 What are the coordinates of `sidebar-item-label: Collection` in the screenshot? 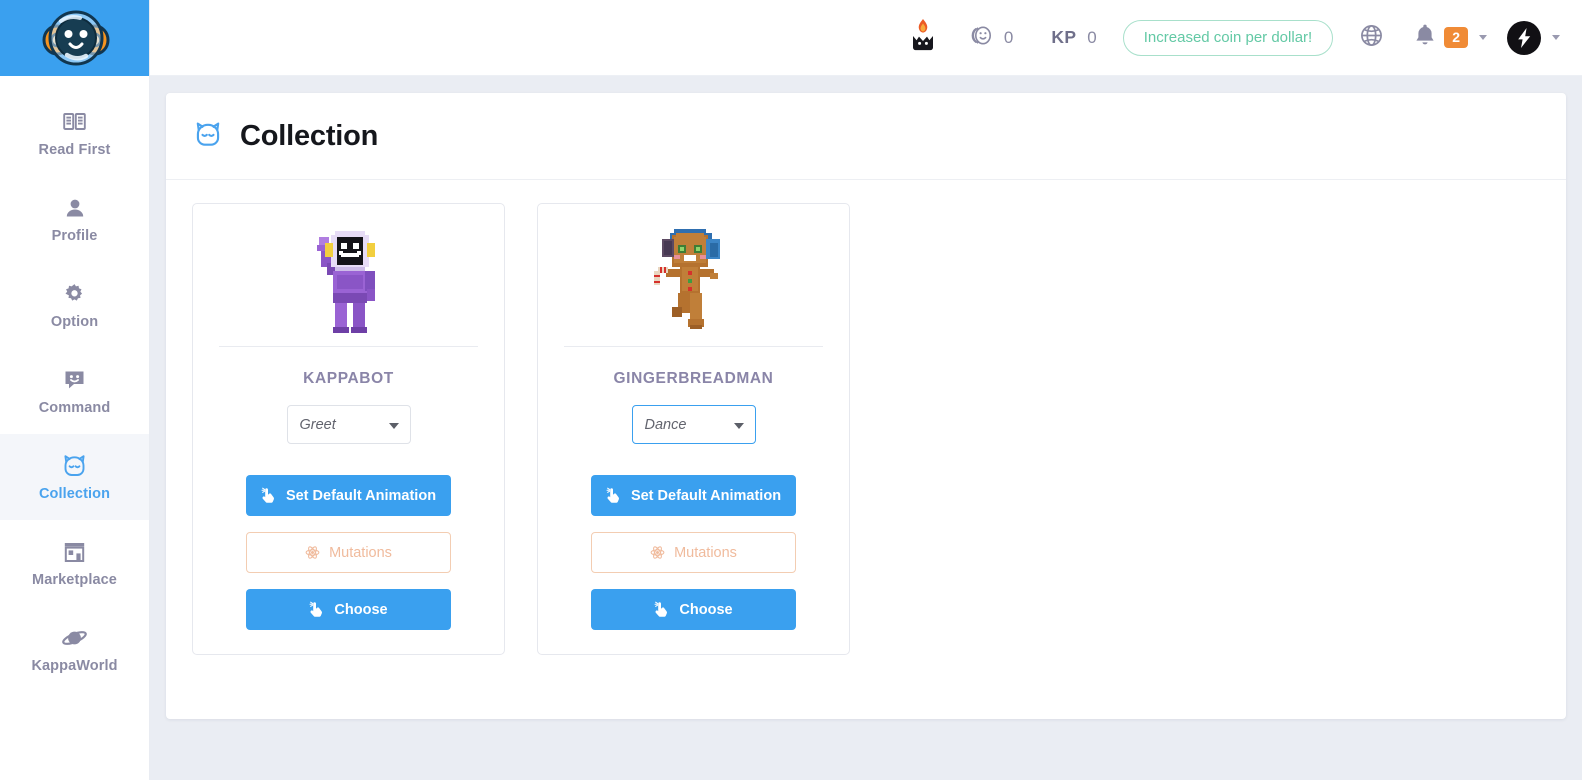 It's located at (74, 493).